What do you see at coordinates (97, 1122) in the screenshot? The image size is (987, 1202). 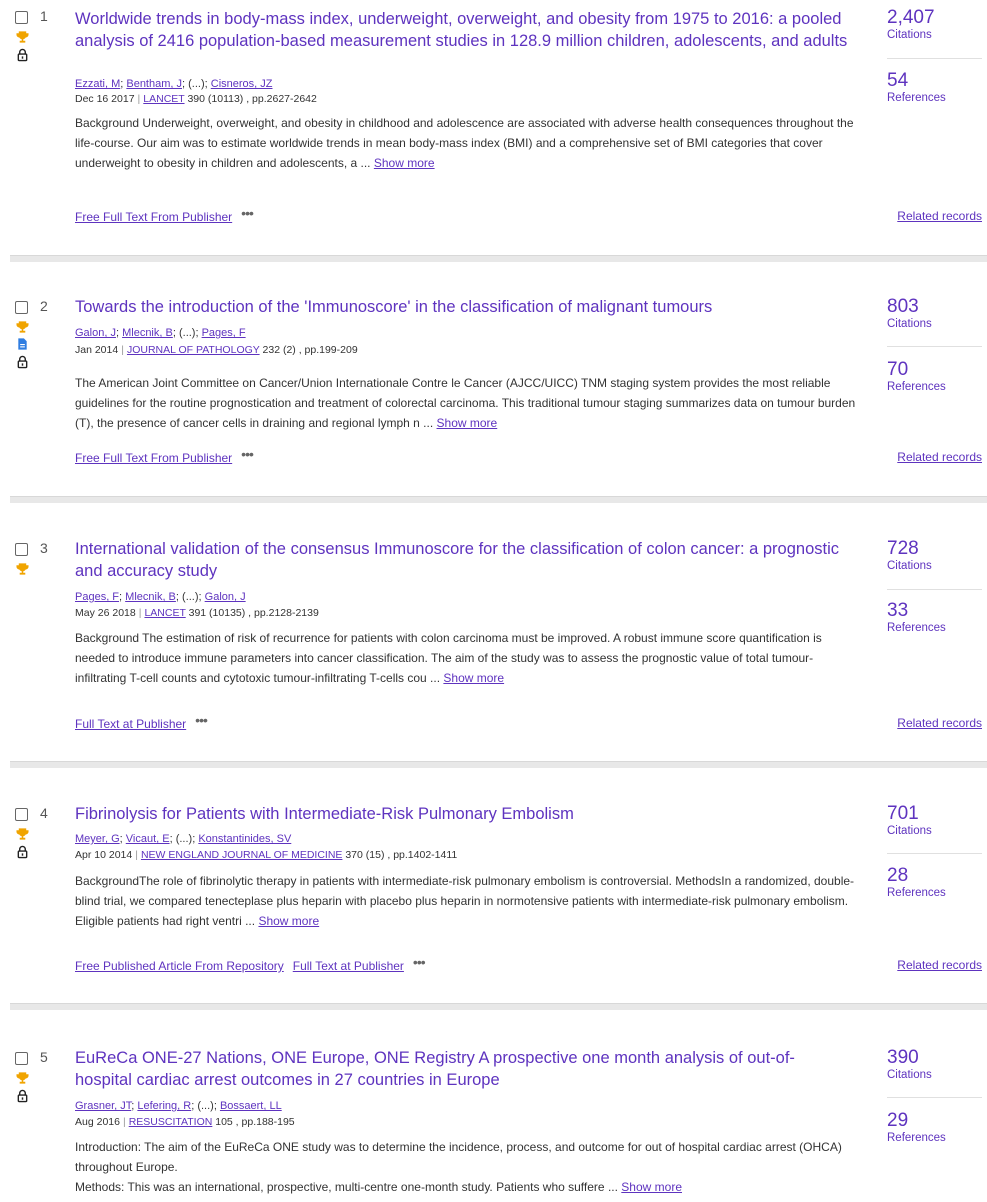 I see `pub-date: Aug 2016` at bounding box center [97, 1122].